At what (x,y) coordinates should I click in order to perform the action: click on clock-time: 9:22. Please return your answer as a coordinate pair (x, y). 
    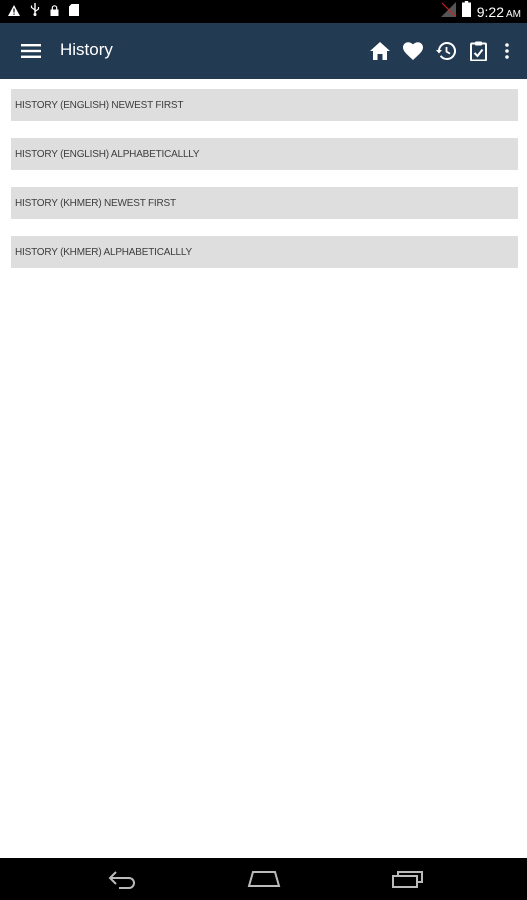
    Looking at the image, I should click on (490, 11).